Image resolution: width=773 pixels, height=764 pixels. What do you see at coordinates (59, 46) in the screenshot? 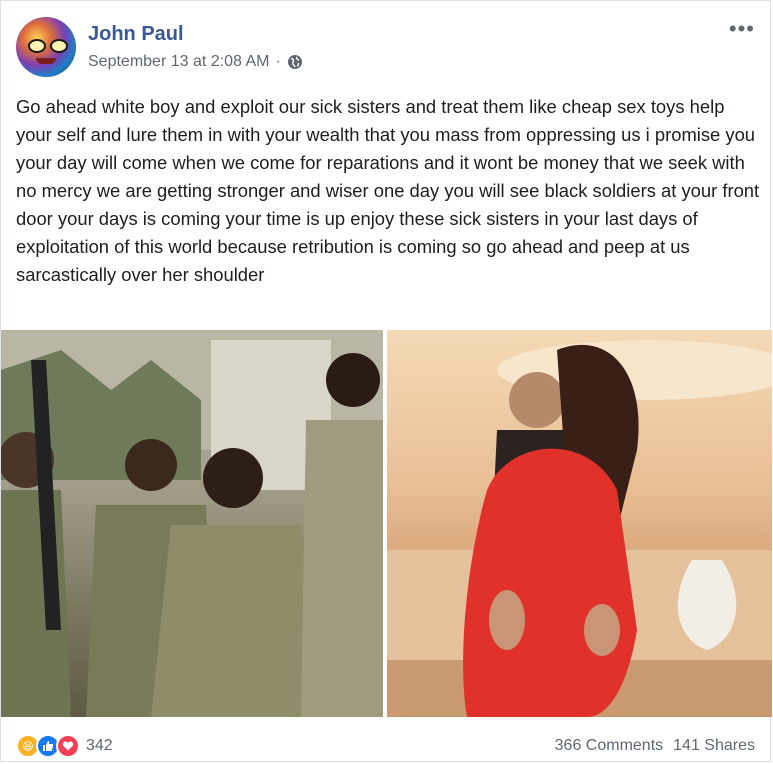
I see `avatar-eye-right` at bounding box center [59, 46].